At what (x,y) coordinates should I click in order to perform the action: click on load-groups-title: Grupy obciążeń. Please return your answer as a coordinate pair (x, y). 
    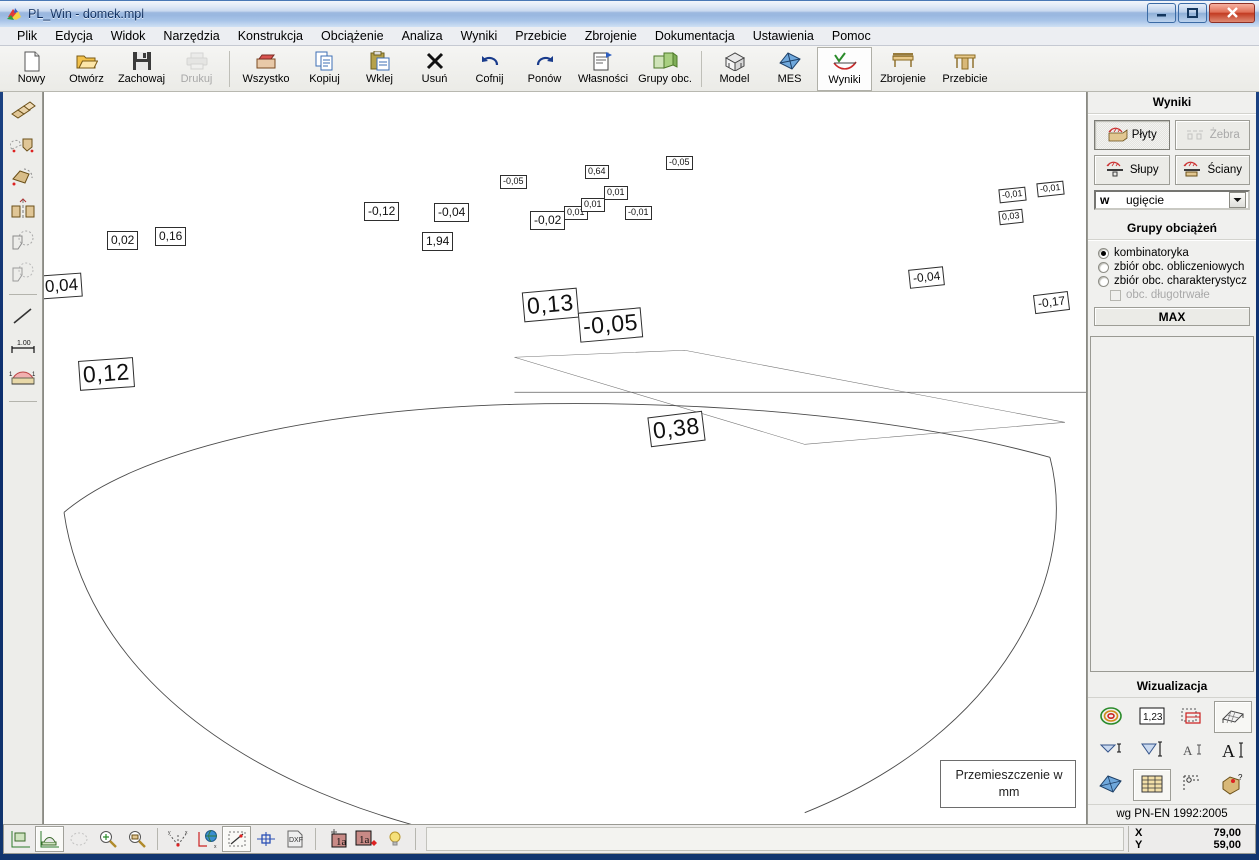
    Looking at the image, I should click on (1172, 229).